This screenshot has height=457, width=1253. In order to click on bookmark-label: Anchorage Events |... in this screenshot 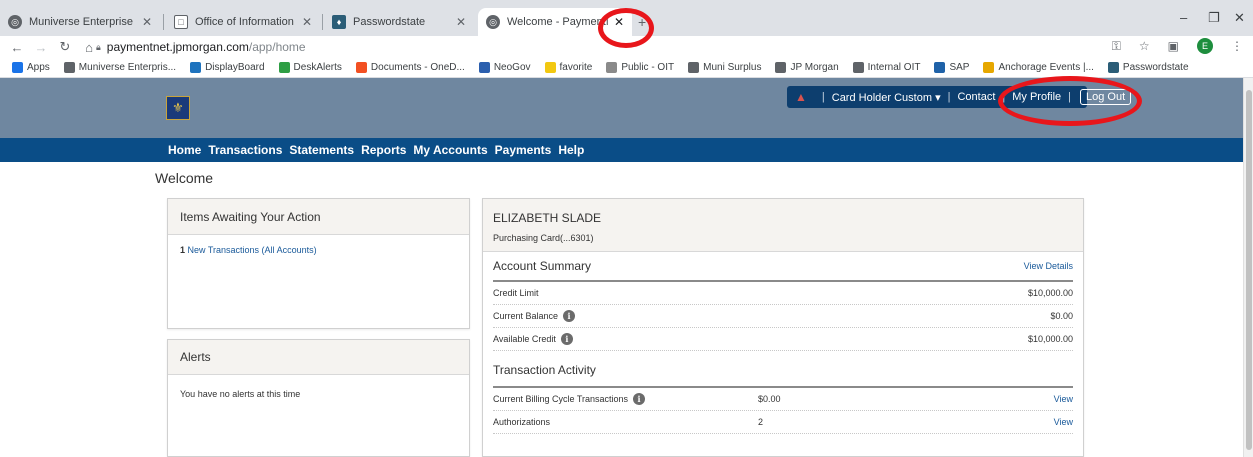, I will do `click(1046, 67)`.